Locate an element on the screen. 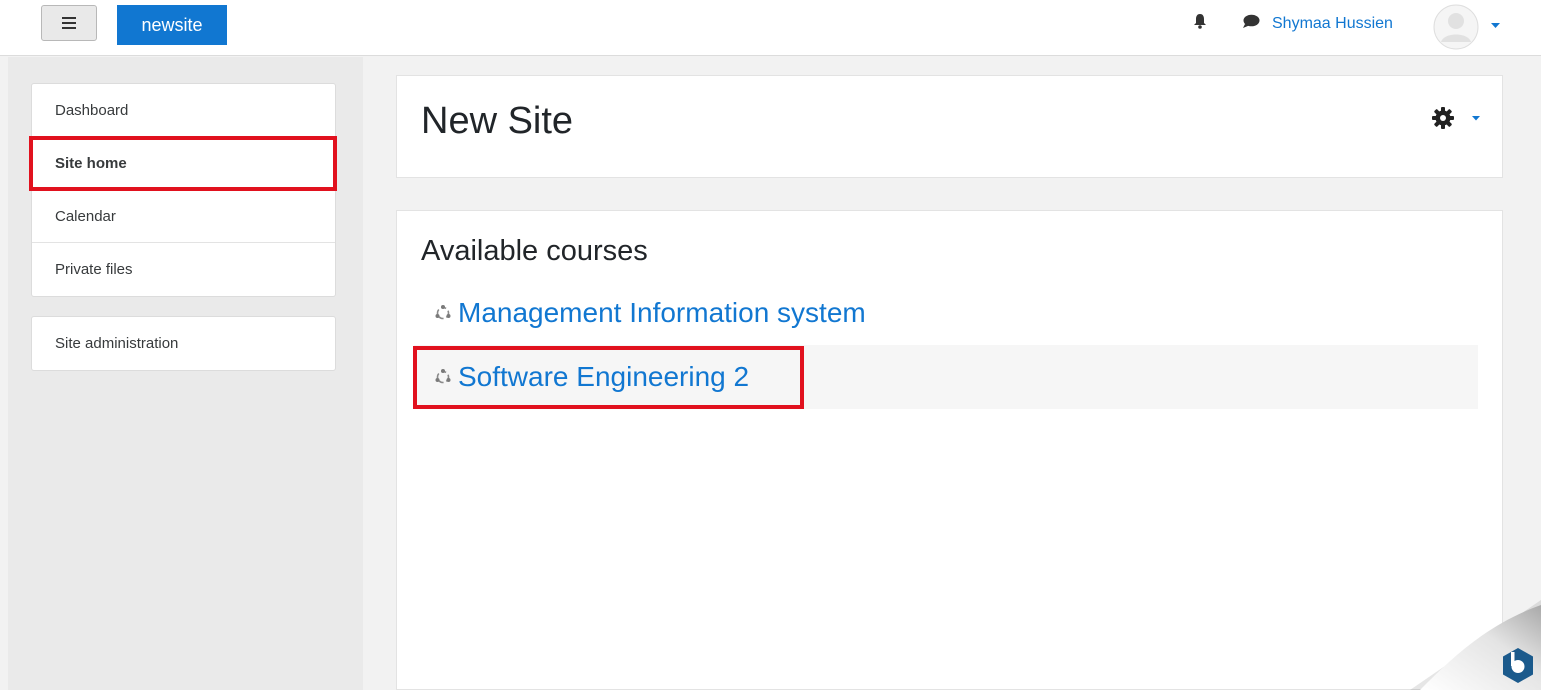 The image size is (1541, 690). course-list-item: Software Engineering 2 is located at coordinates (946, 377).